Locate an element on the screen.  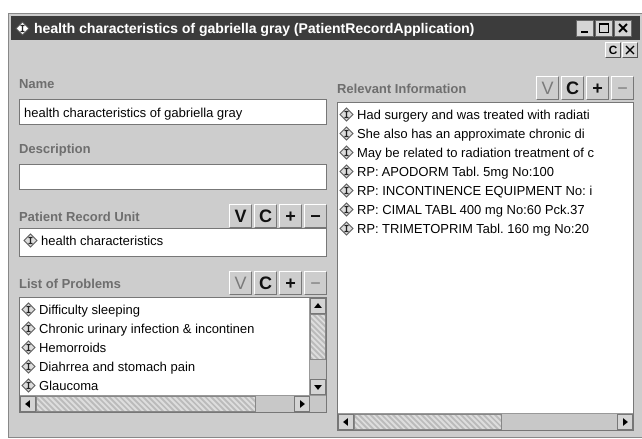
panel-button: V is located at coordinates (240, 216).